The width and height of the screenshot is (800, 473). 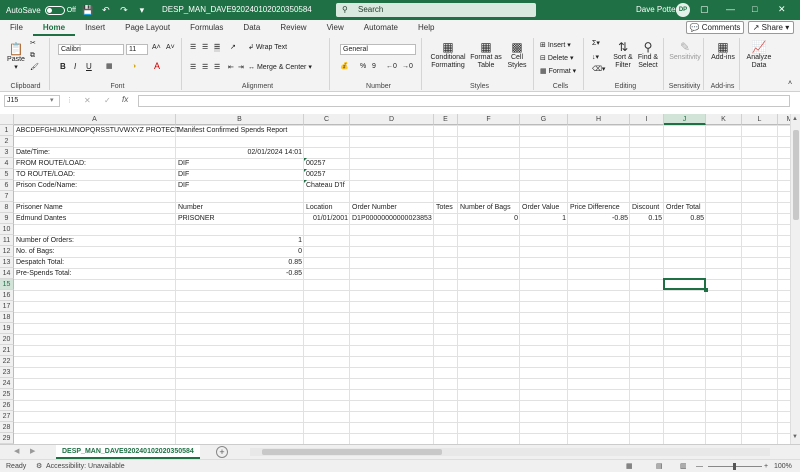 I want to click on cell-b8: Number, so click(x=240, y=207).